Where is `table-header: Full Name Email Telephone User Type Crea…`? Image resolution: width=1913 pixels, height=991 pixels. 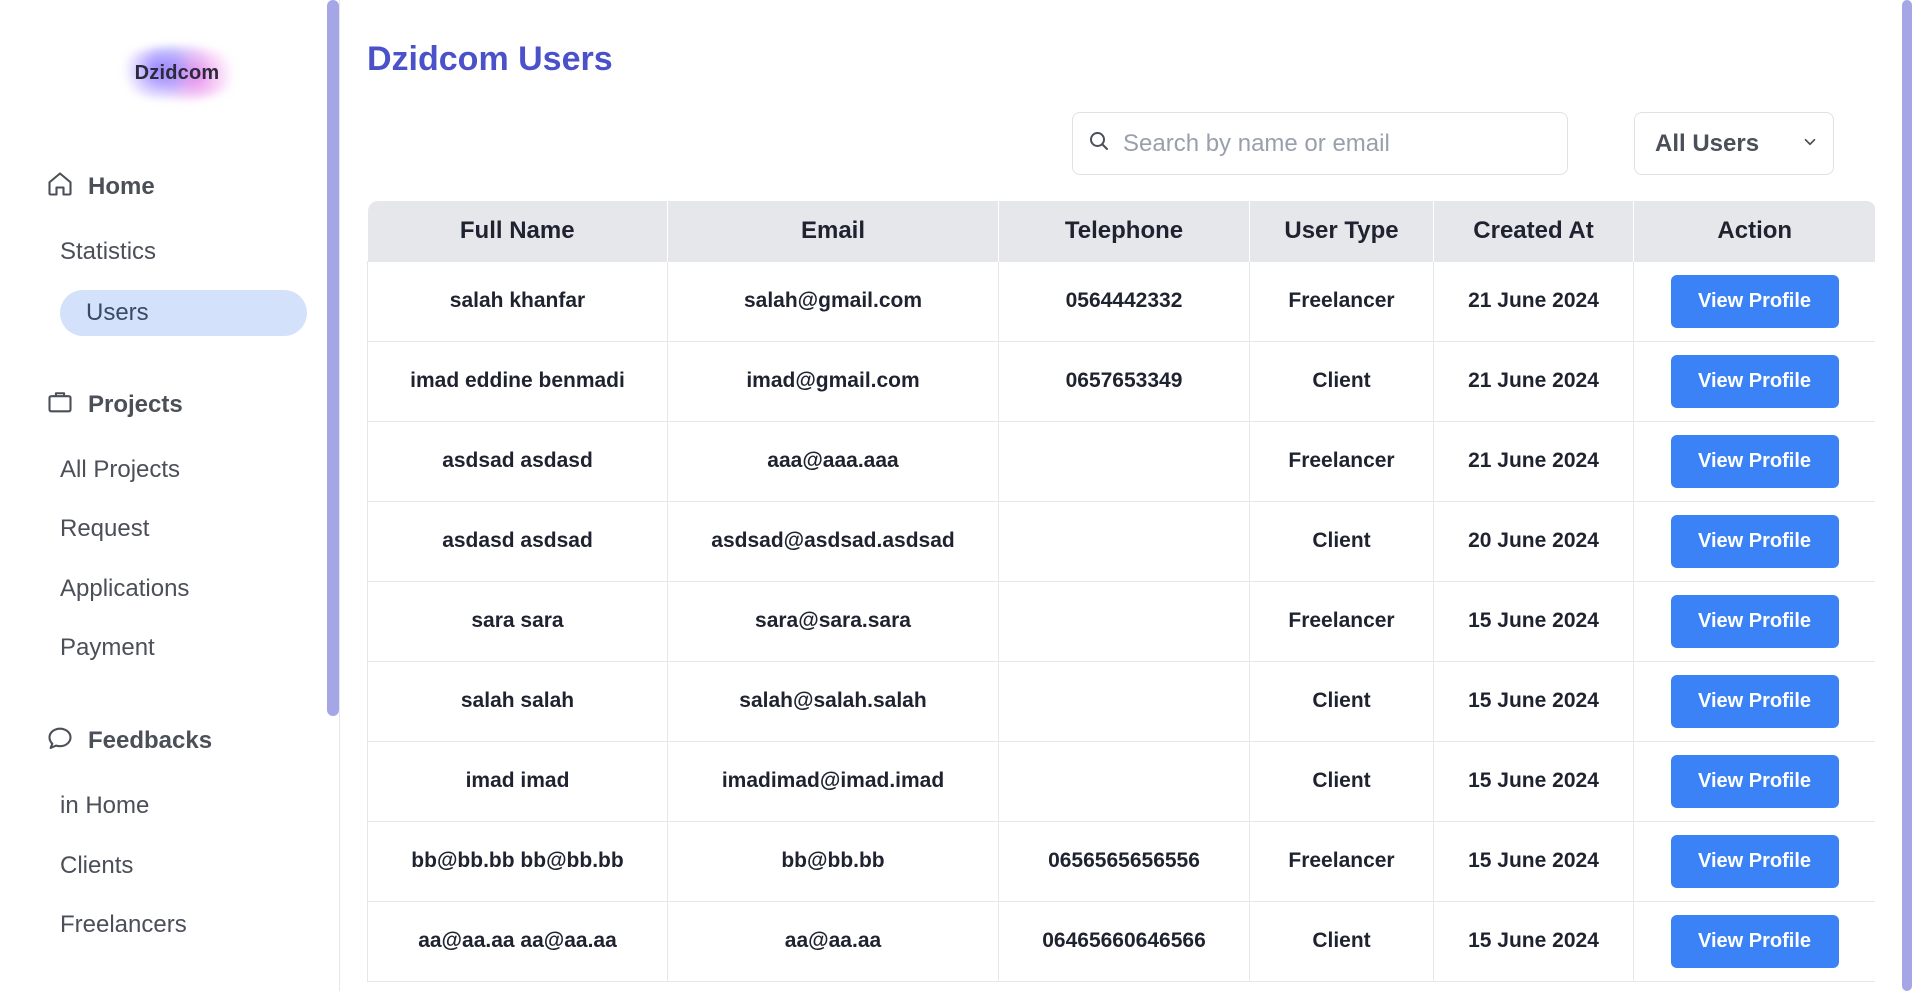 table-header: Full Name Email Telephone User Type Crea… is located at coordinates (1121, 231).